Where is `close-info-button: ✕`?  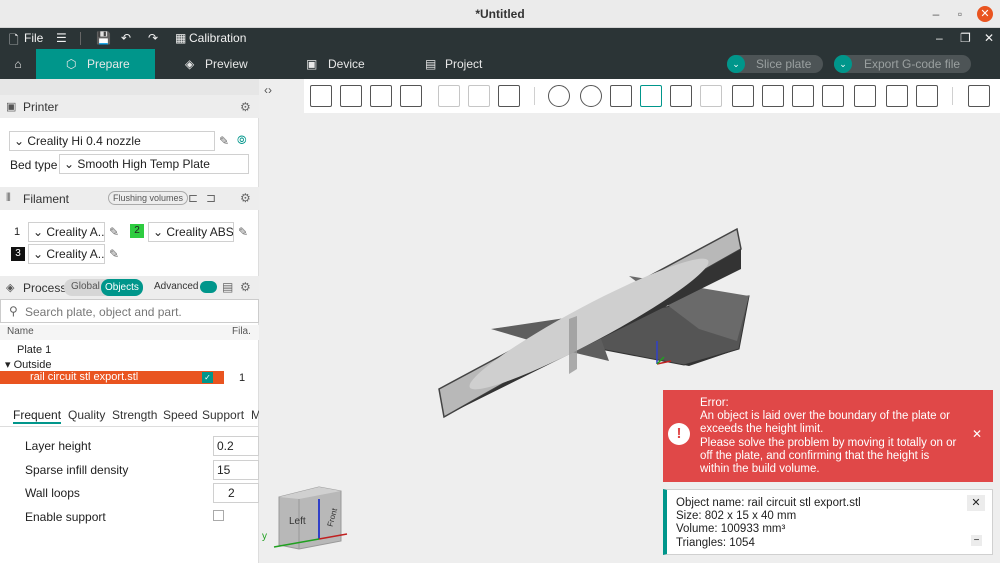
close-info-button: ✕ is located at coordinates (976, 503).